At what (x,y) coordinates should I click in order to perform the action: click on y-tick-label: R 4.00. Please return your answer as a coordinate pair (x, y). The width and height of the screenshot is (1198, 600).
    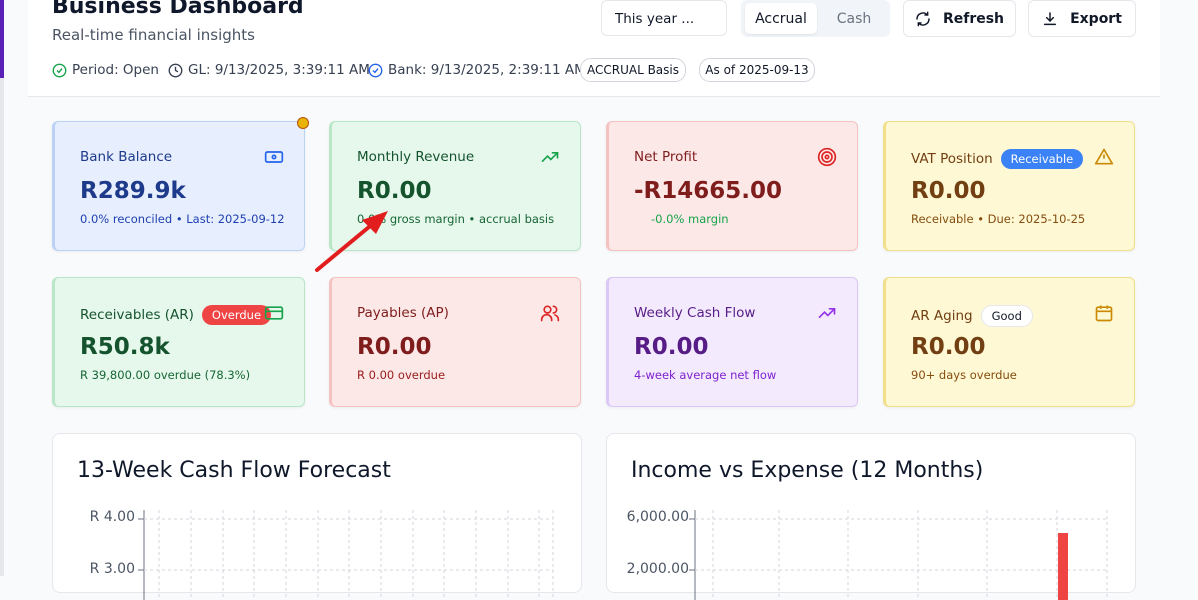
    Looking at the image, I should click on (112, 517).